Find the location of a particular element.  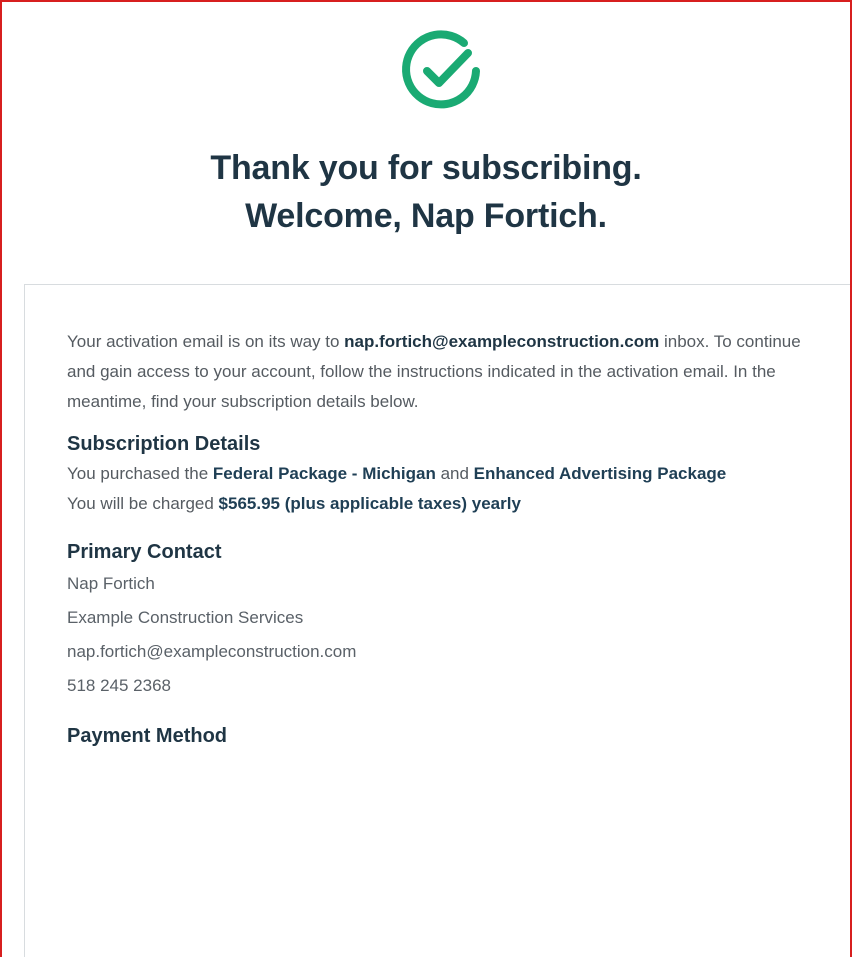

contact-company: Example Construction Services is located at coordinates (185, 617).